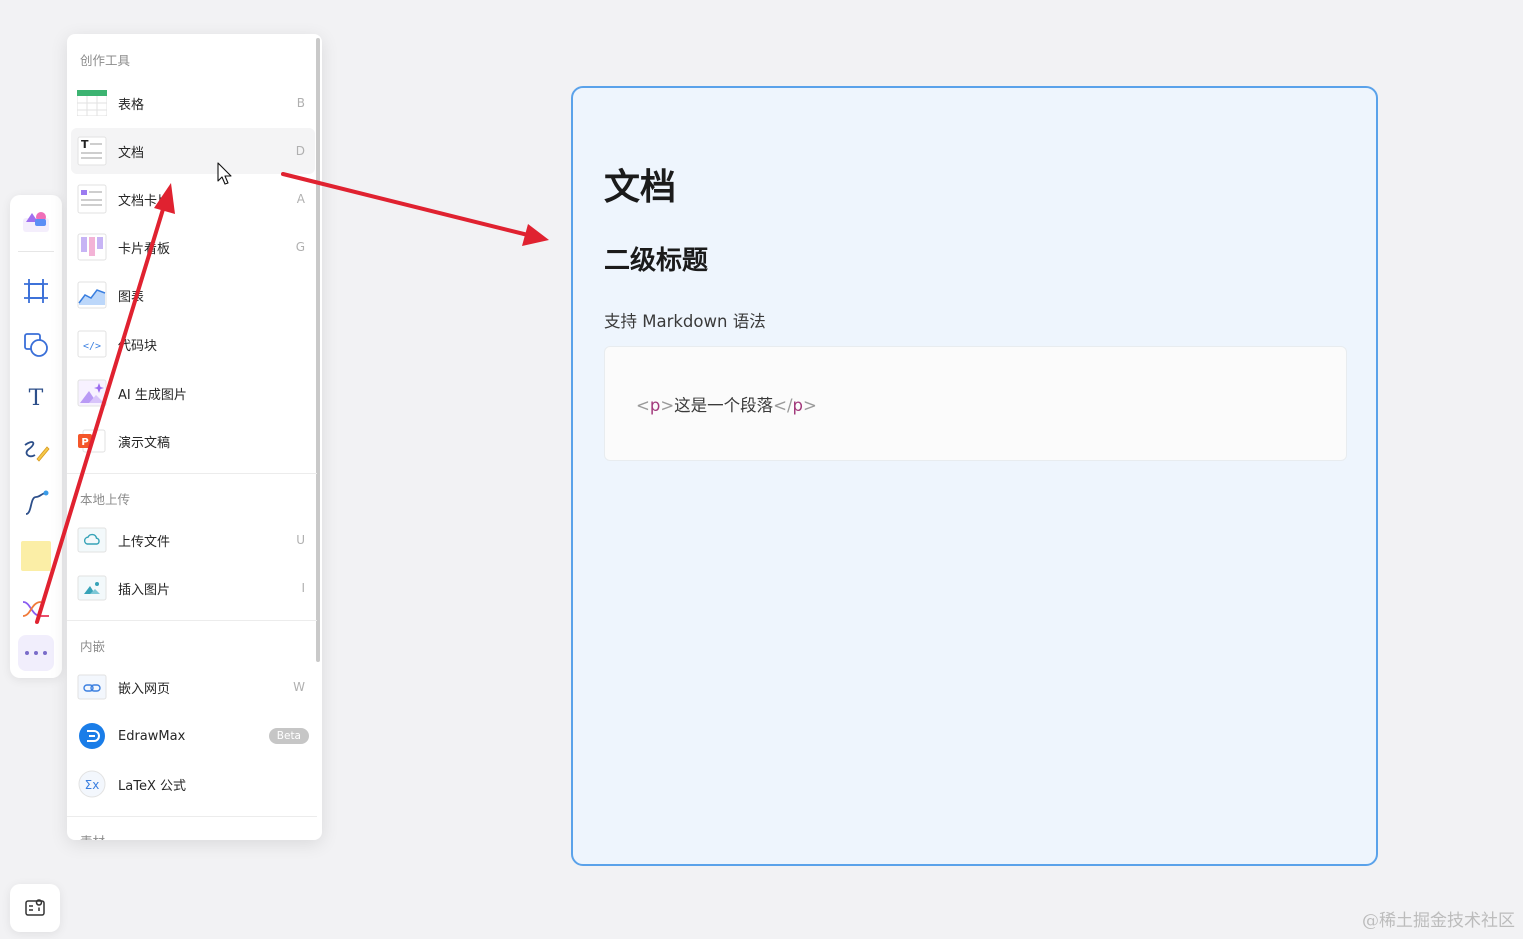 This screenshot has height=939, width=1523. What do you see at coordinates (152, 395) in the screenshot?
I see `menu-item-label: AI 生成图片` at bounding box center [152, 395].